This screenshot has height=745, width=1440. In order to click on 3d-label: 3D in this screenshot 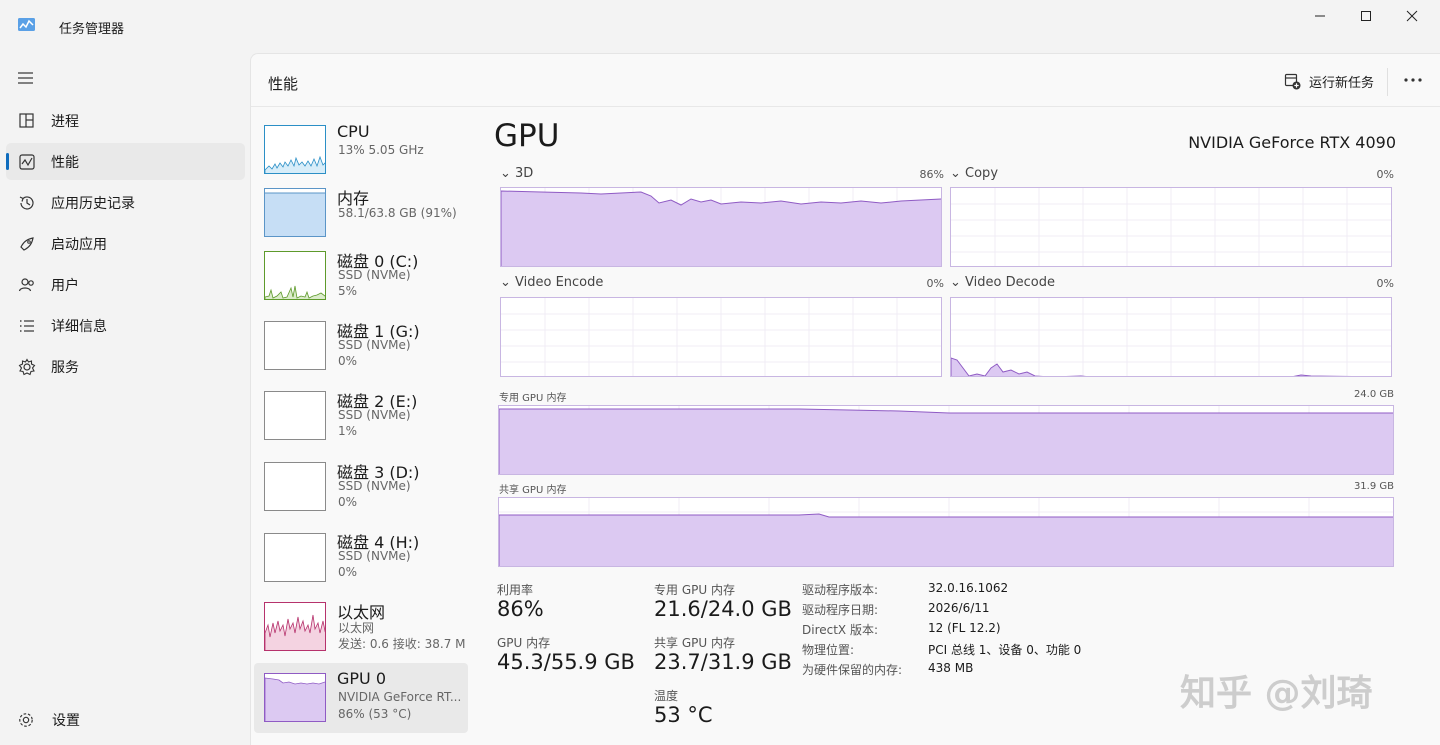, I will do `click(524, 173)`.